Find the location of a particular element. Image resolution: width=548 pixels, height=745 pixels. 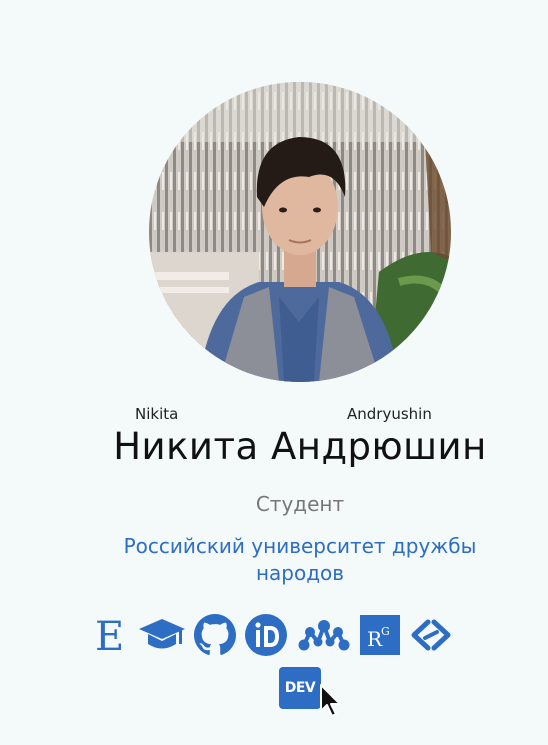

role-label: Студент is located at coordinates (300, 504).